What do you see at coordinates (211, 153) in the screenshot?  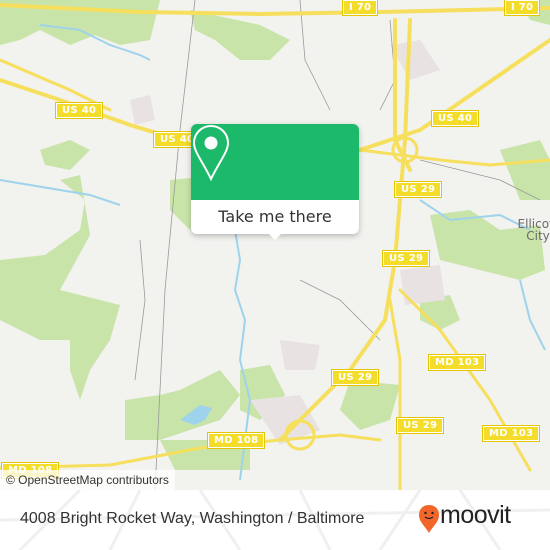 I see `map-pin-icon` at bounding box center [211, 153].